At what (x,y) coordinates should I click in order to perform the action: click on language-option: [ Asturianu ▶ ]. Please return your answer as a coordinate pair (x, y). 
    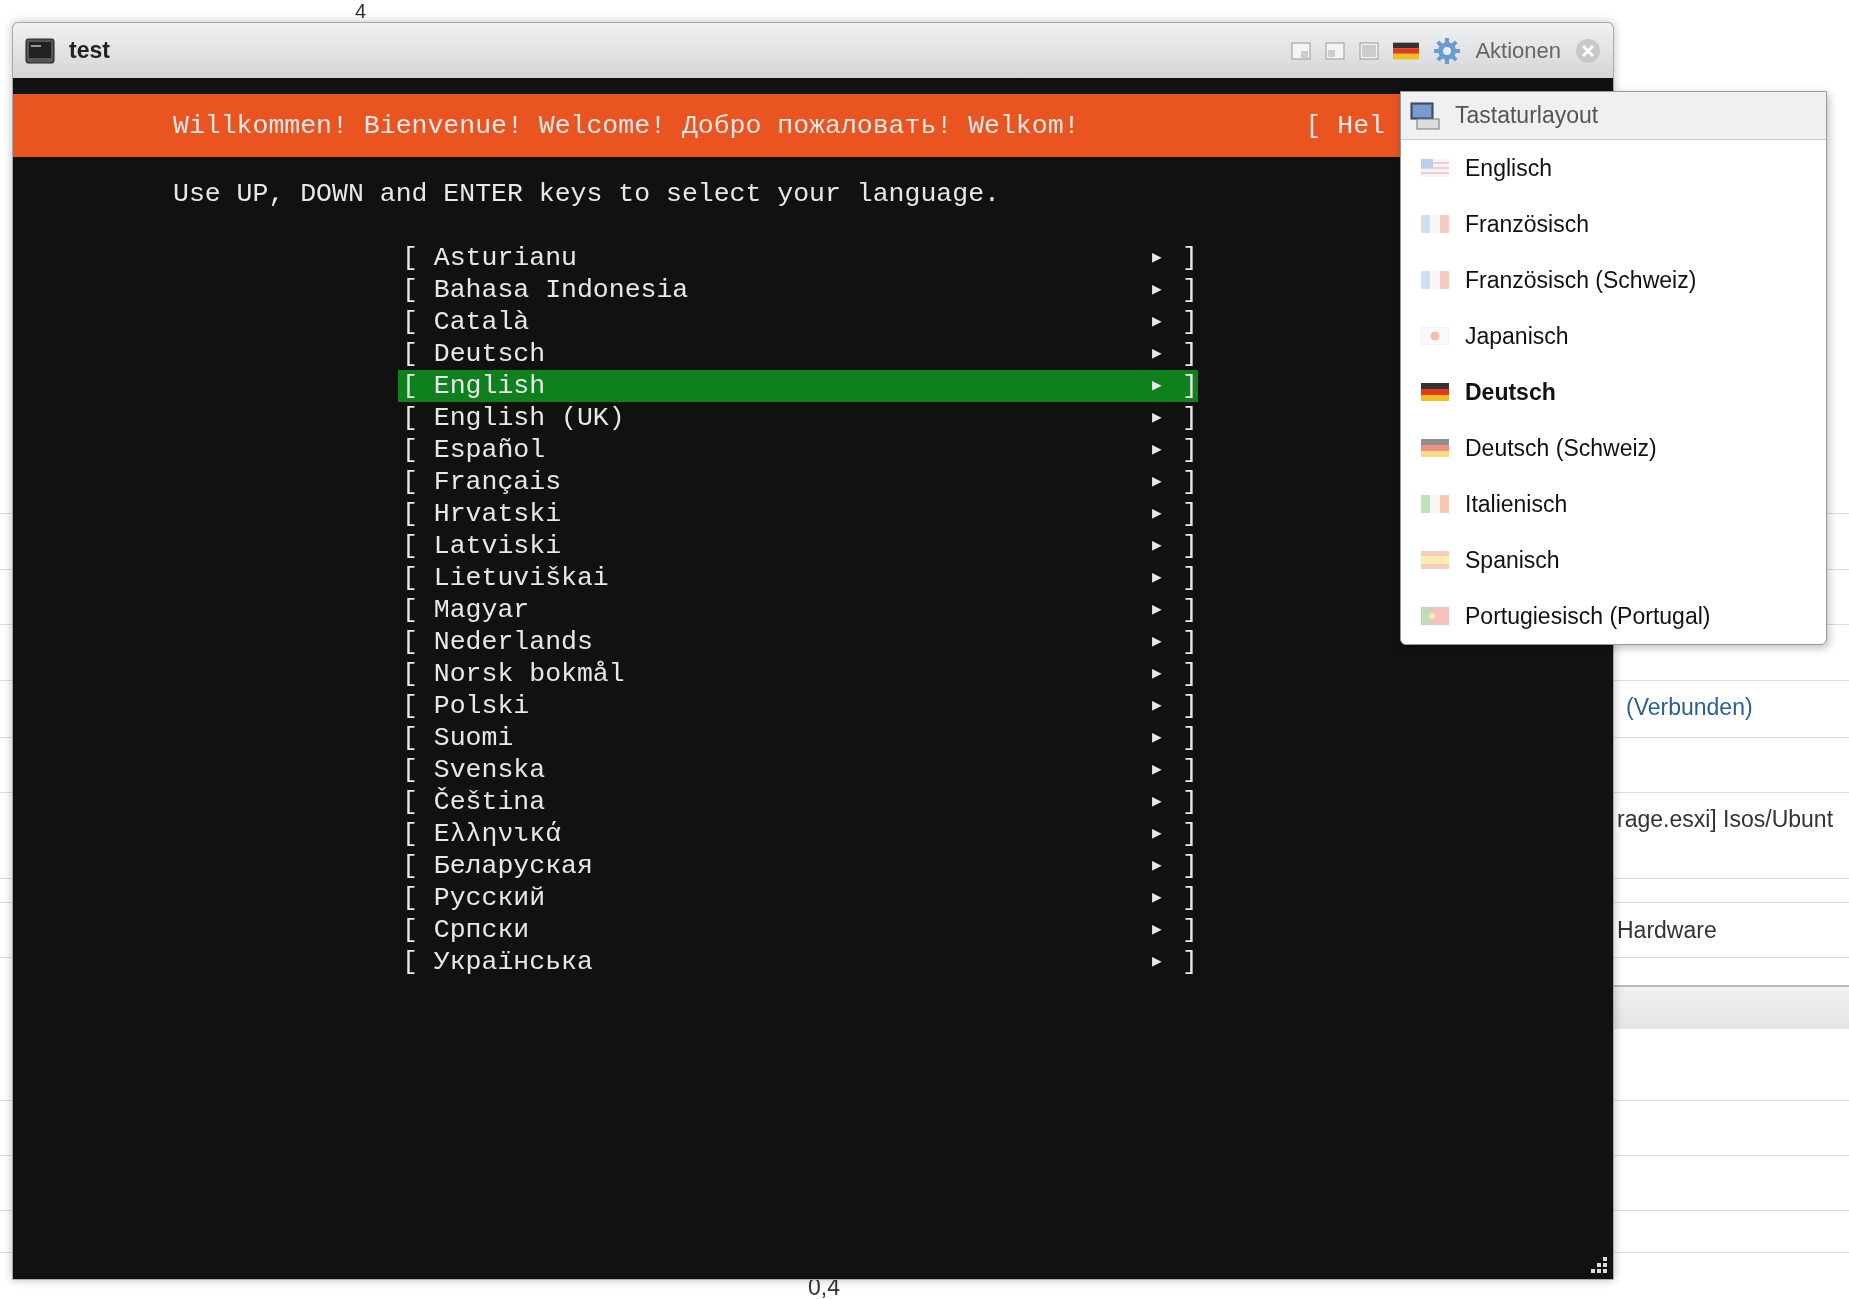
    Looking at the image, I should click on (798, 258).